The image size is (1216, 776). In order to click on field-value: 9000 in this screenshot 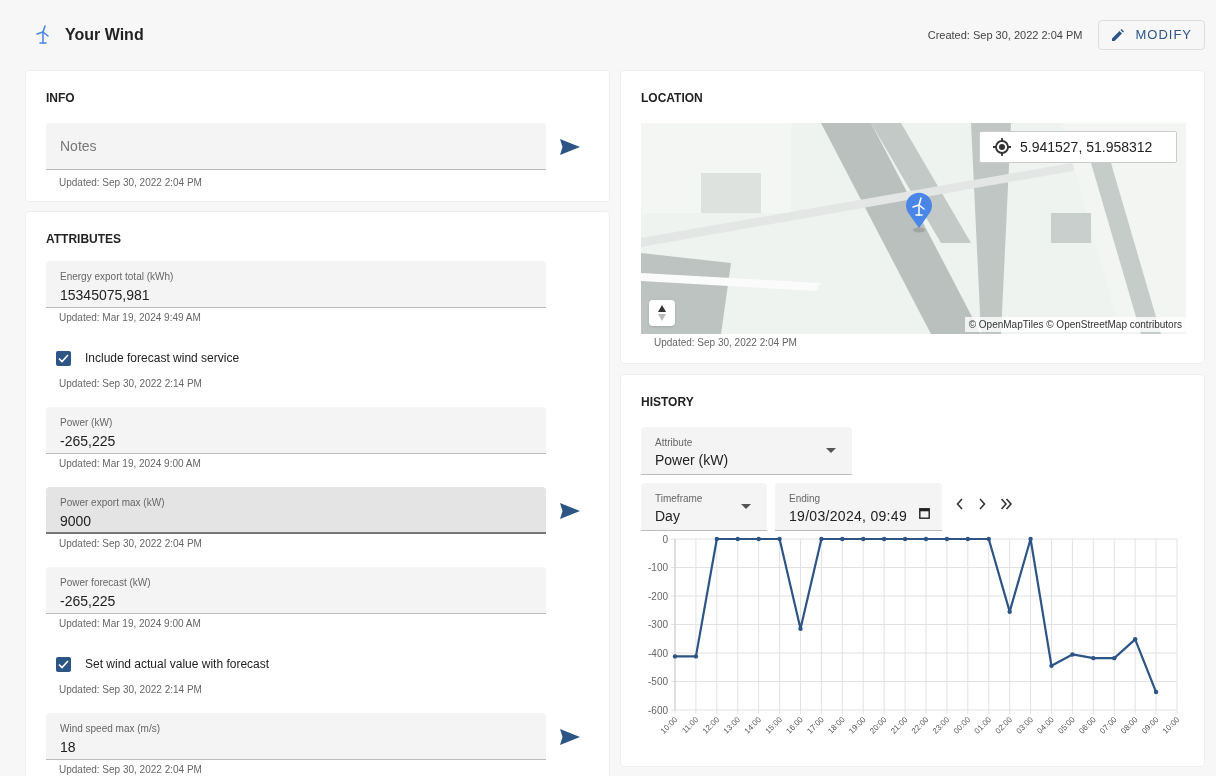, I will do `click(76, 521)`.